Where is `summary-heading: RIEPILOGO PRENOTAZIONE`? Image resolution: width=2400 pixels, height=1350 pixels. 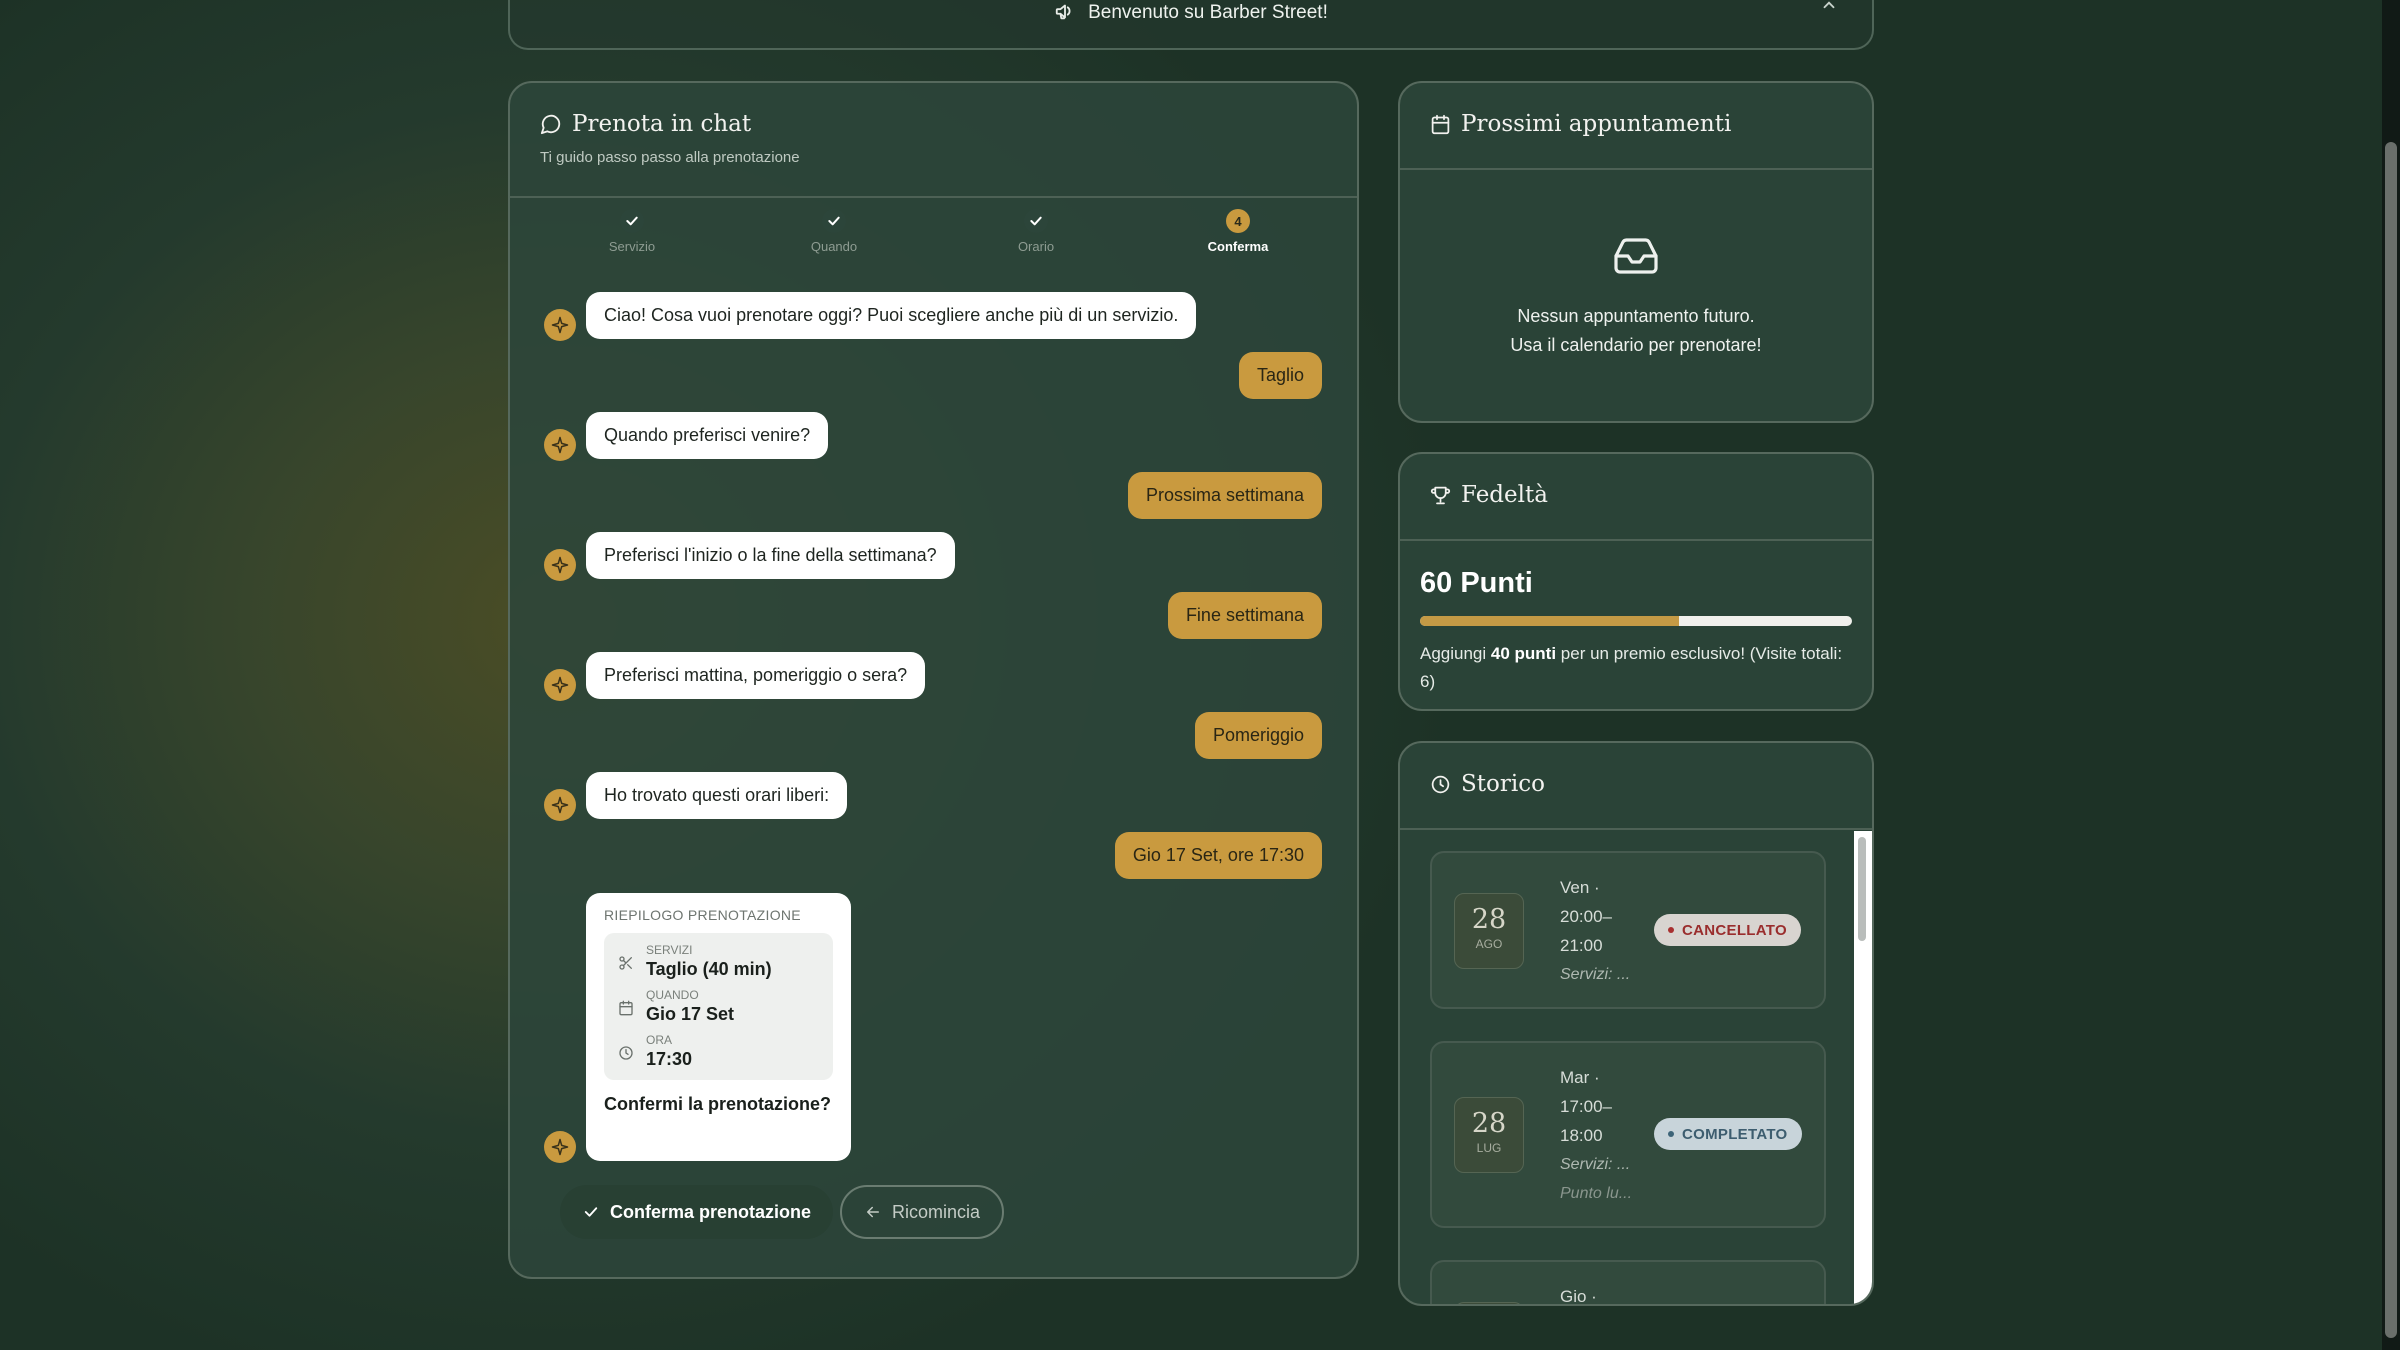 summary-heading: RIEPILOGO PRENOTAZIONE is located at coordinates (702, 915).